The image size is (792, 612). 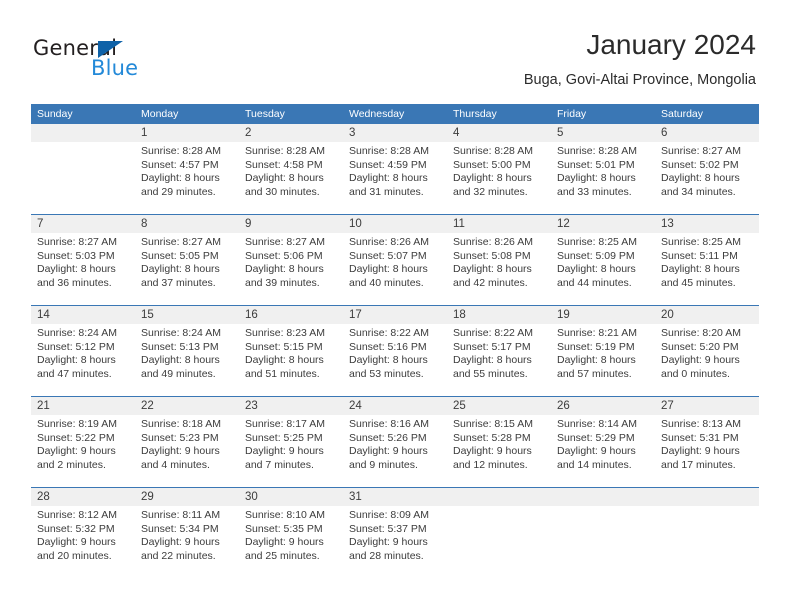 I want to click on day-number-24: 24, so click(x=395, y=406).